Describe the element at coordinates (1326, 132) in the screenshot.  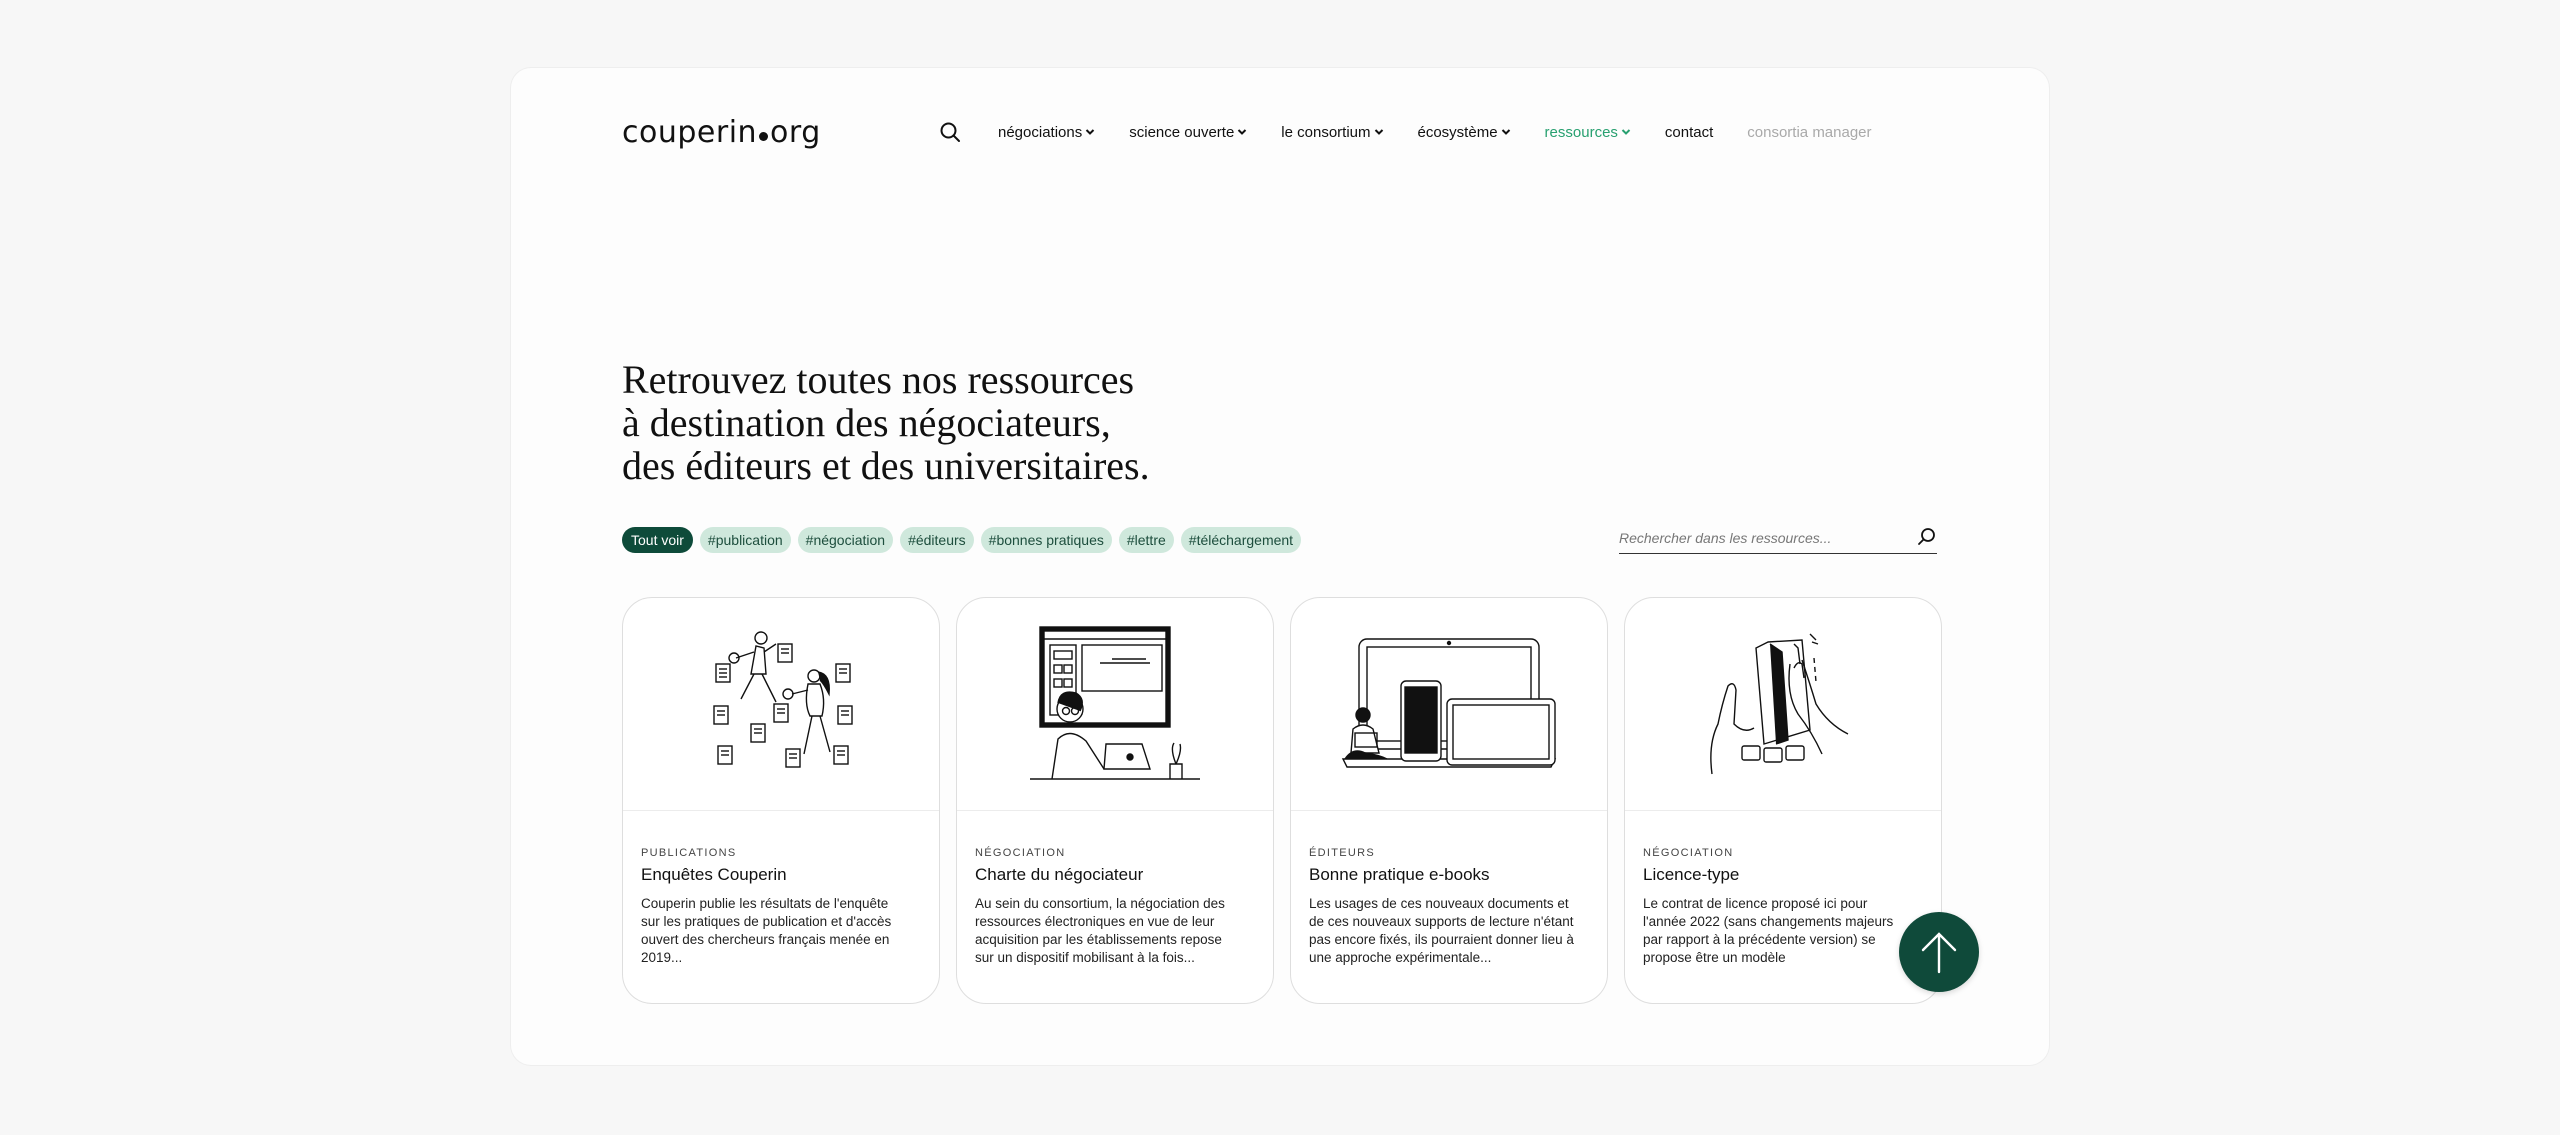
I see `nav-item-label: le consortium` at that location.